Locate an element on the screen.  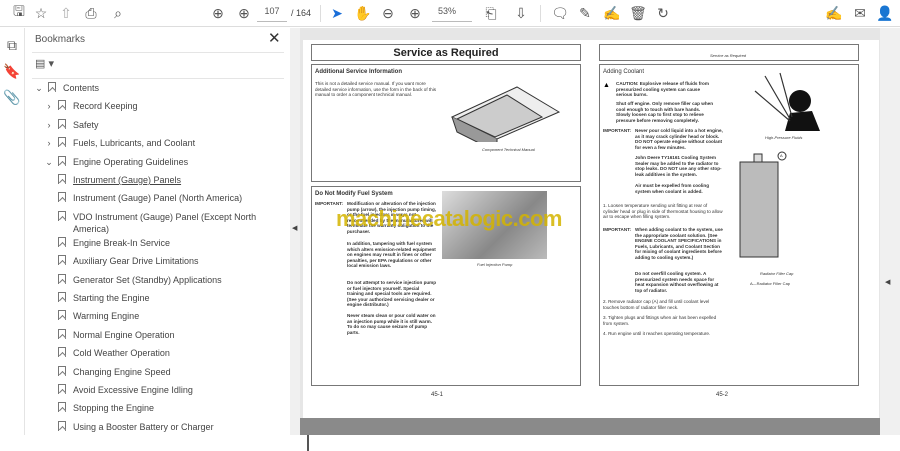
account-icon: 👤 is located at coordinates (885, 13).